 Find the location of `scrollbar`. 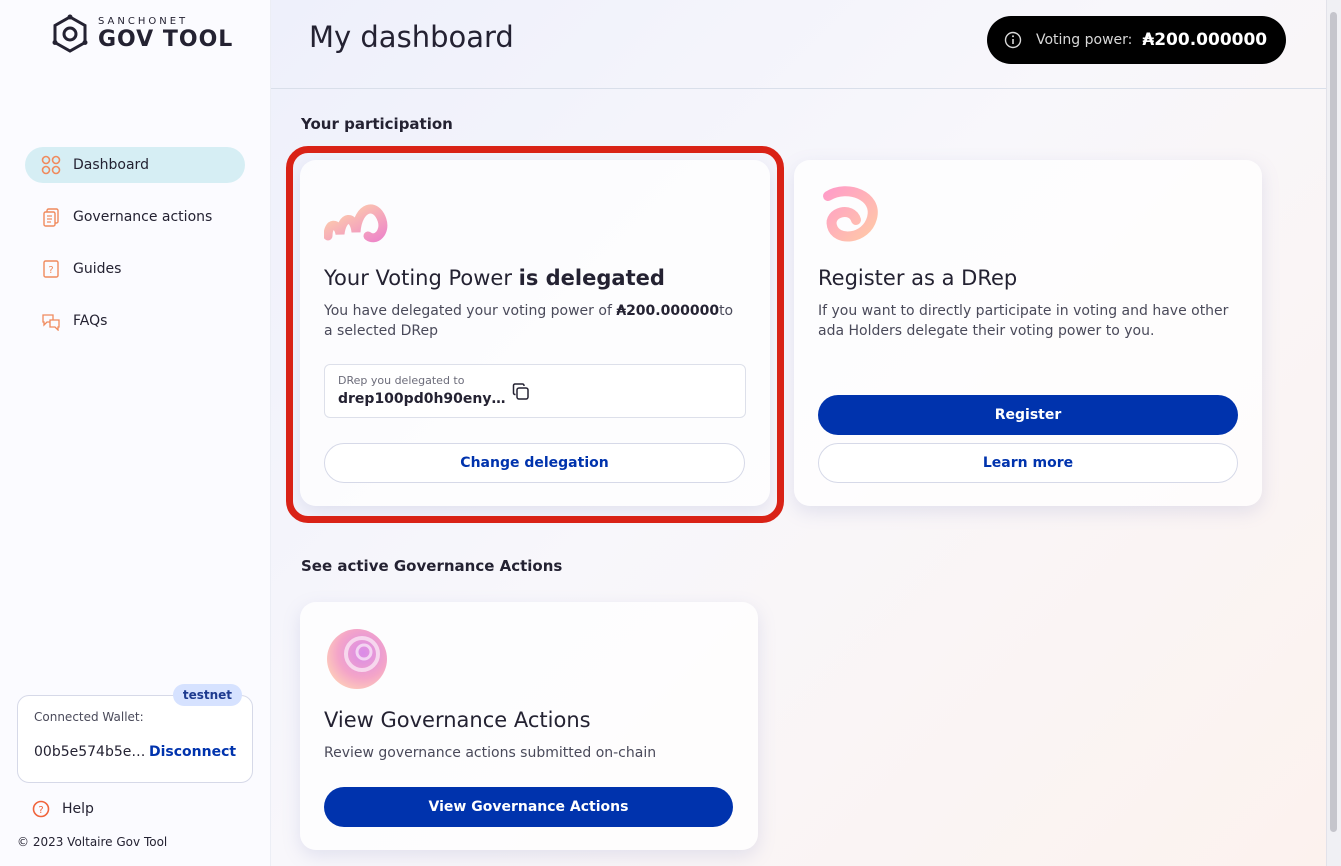

scrollbar is located at coordinates (1333, 433).